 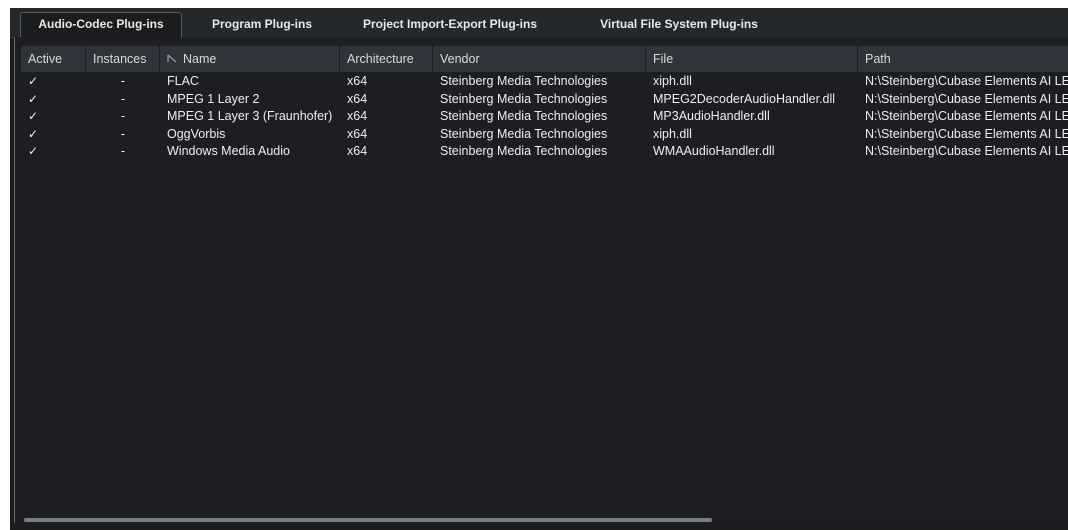 I want to click on name-cell: Windows Media Audio, so click(x=228, y=151).